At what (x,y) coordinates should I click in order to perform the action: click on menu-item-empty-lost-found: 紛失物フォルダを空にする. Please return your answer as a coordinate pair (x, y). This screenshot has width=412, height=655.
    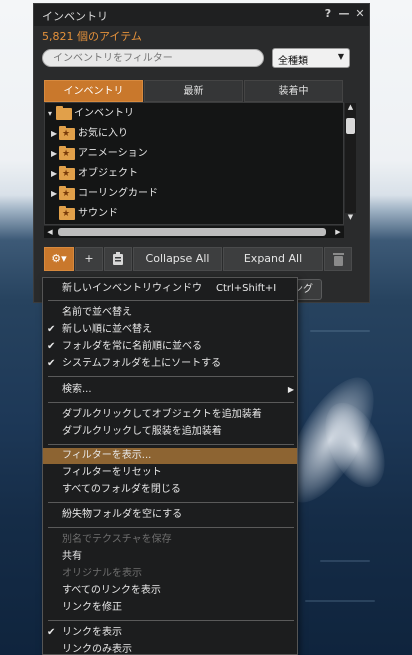
    Looking at the image, I should click on (170, 515).